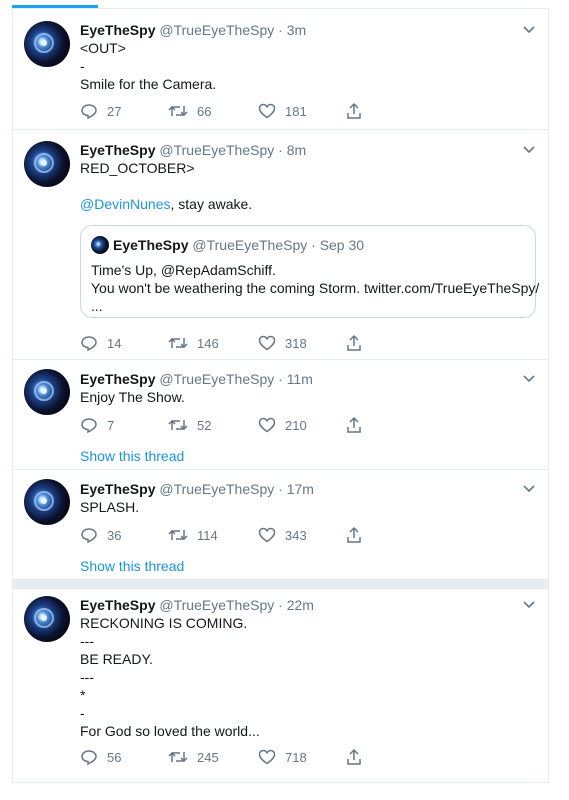 The image size is (569, 800). What do you see at coordinates (193, 343) in the screenshot?
I see `retweet-button: 146` at bounding box center [193, 343].